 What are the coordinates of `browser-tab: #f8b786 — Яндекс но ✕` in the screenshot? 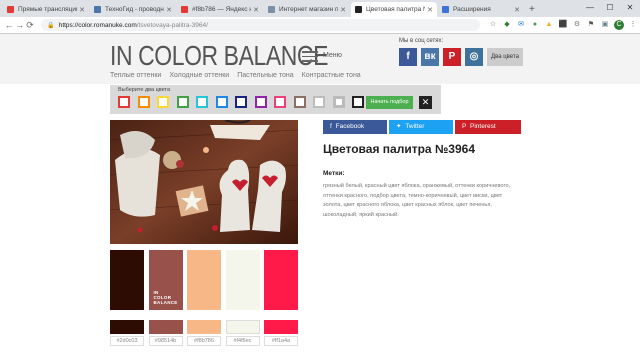 It's located at (220, 9).